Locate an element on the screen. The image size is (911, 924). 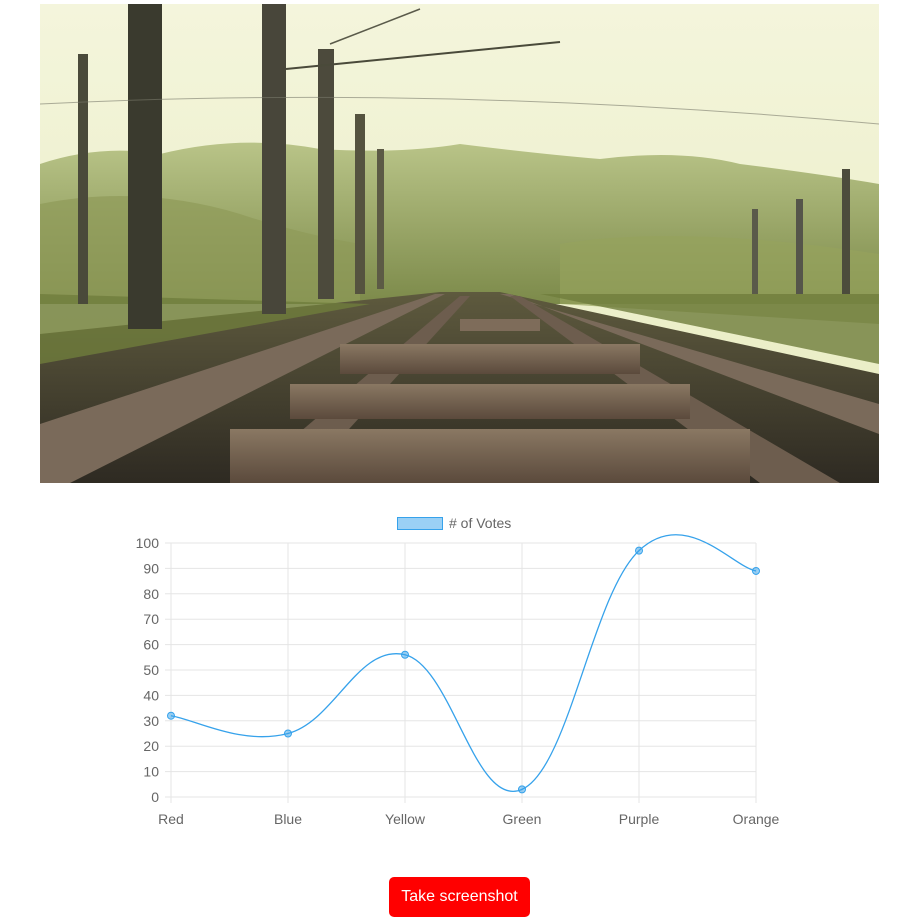
y-tick-label: 10 is located at coordinates (151, 772).